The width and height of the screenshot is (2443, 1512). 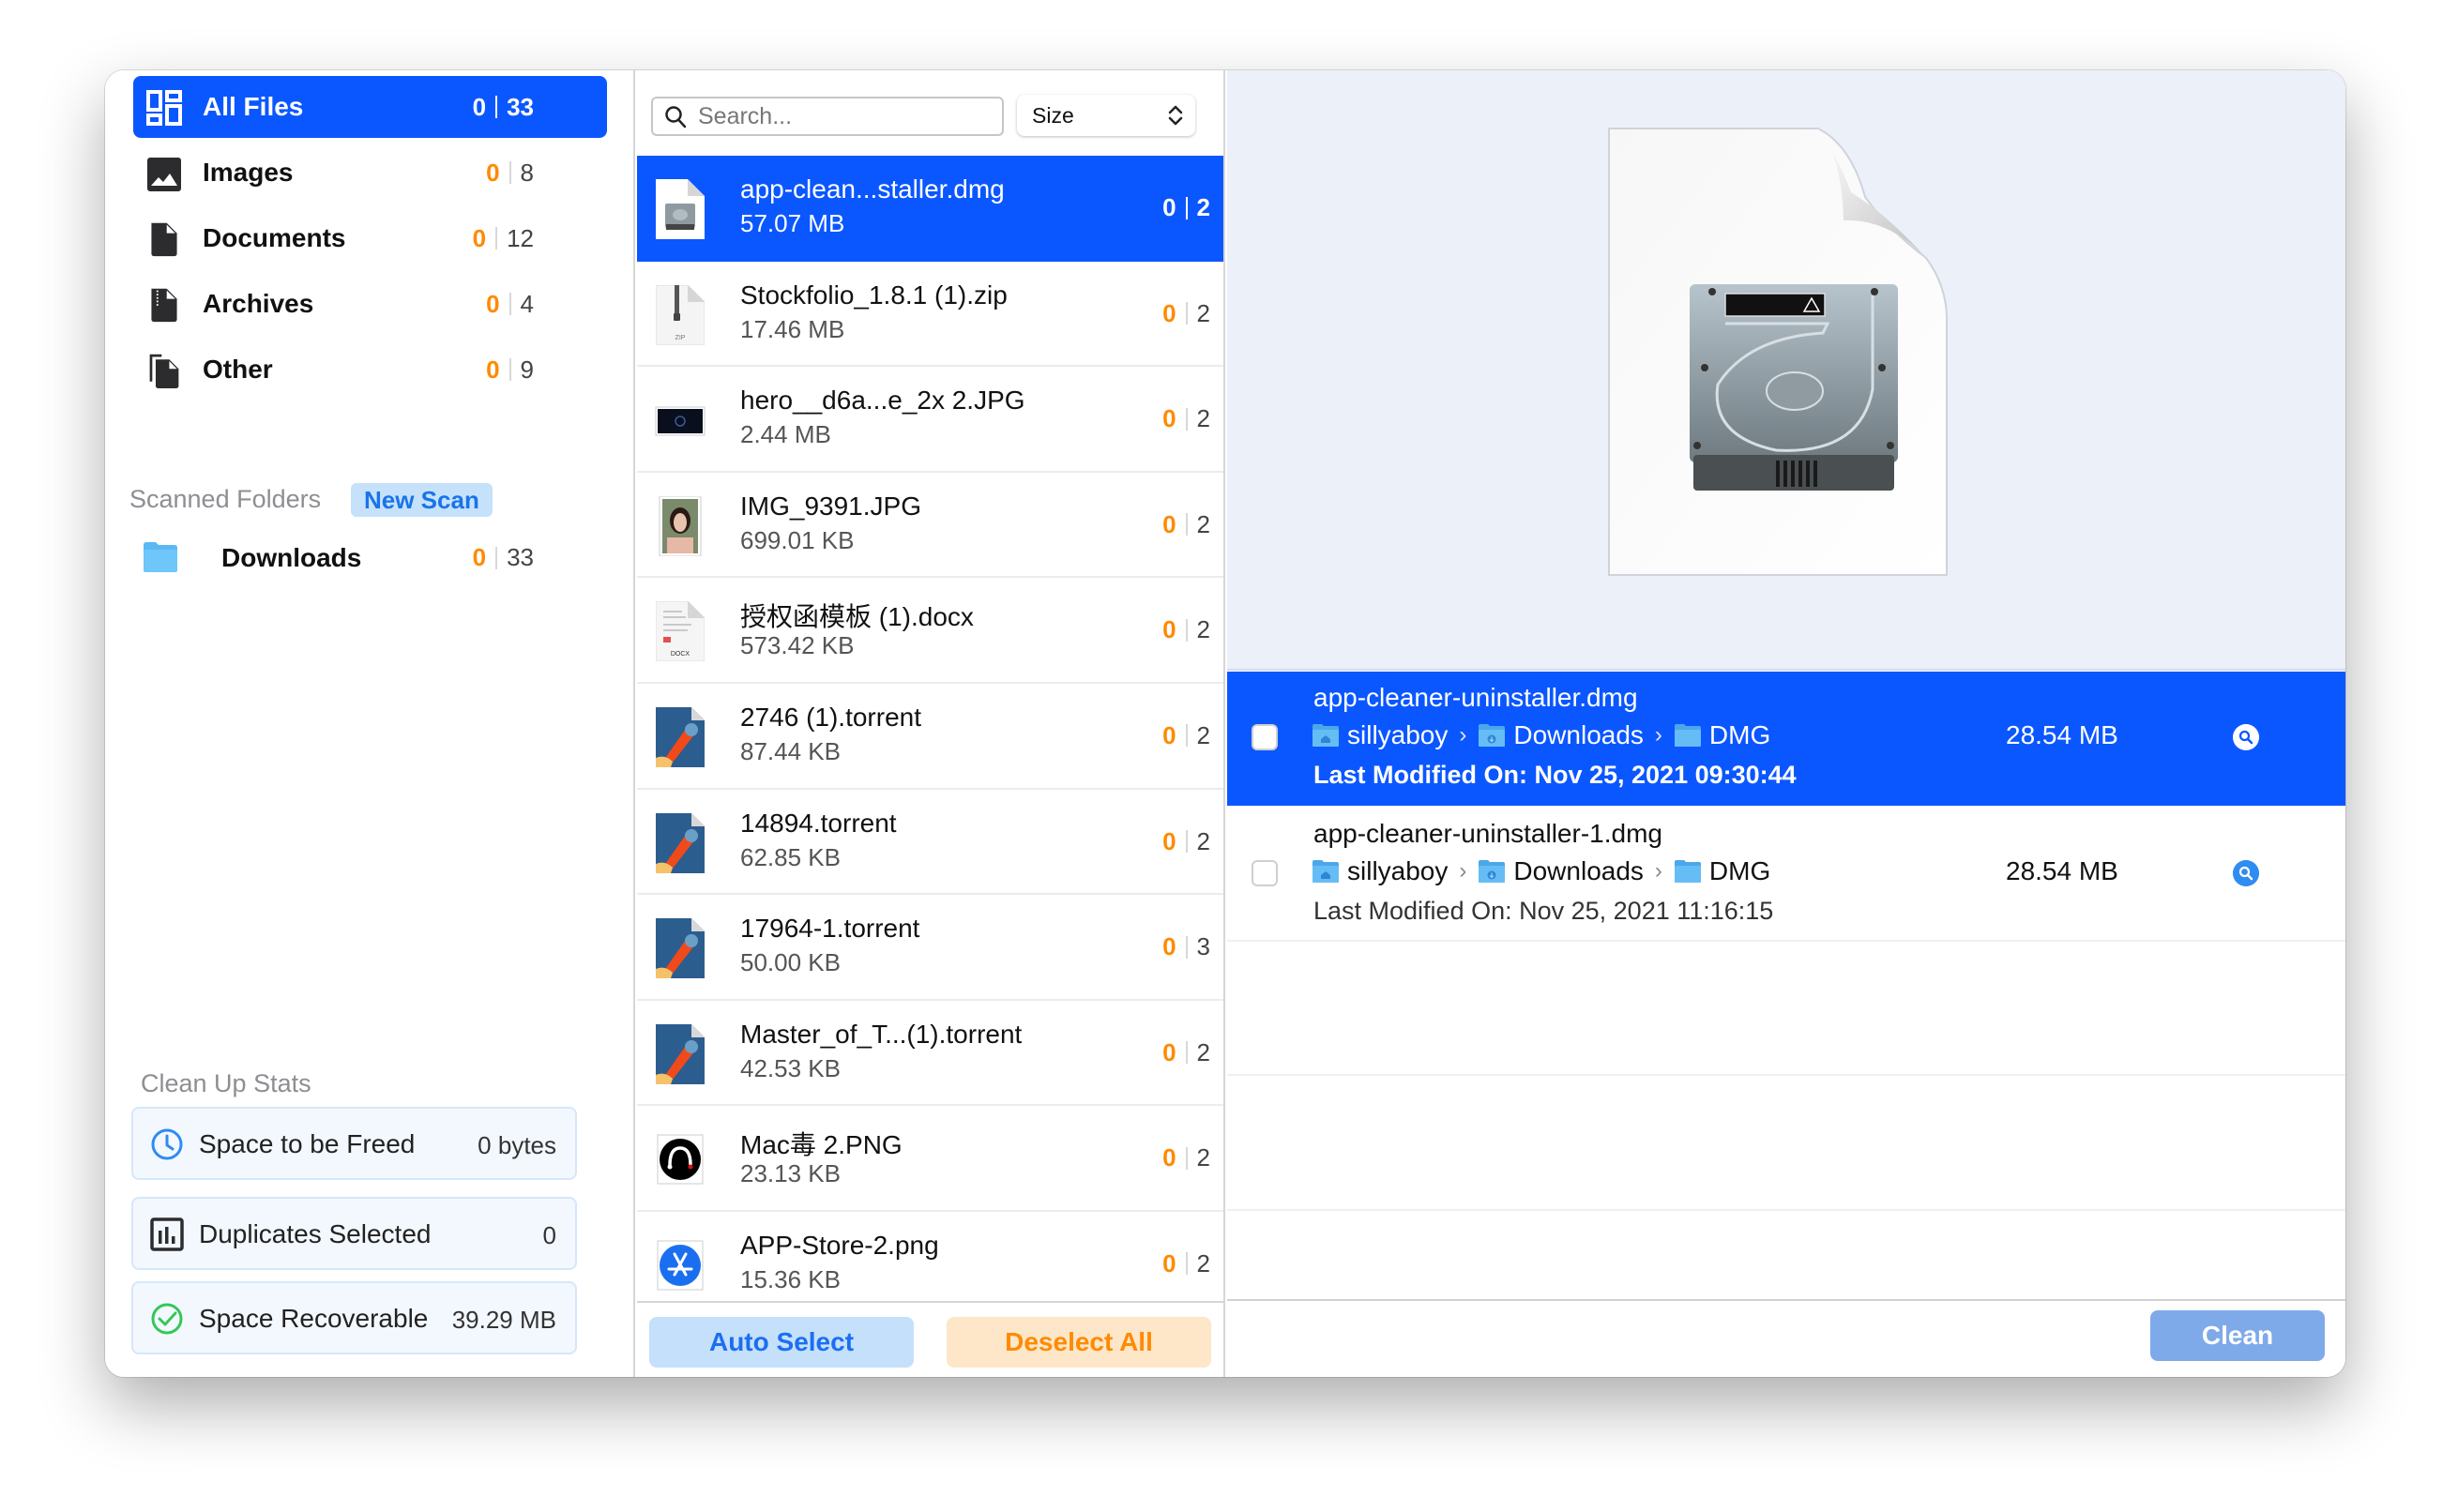 What do you see at coordinates (930, 631) in the screenshot?
I see `file-row: DOCX 授权函模板 (1).docx 573.42 KB 0 2` at bounding box center [930, 631].